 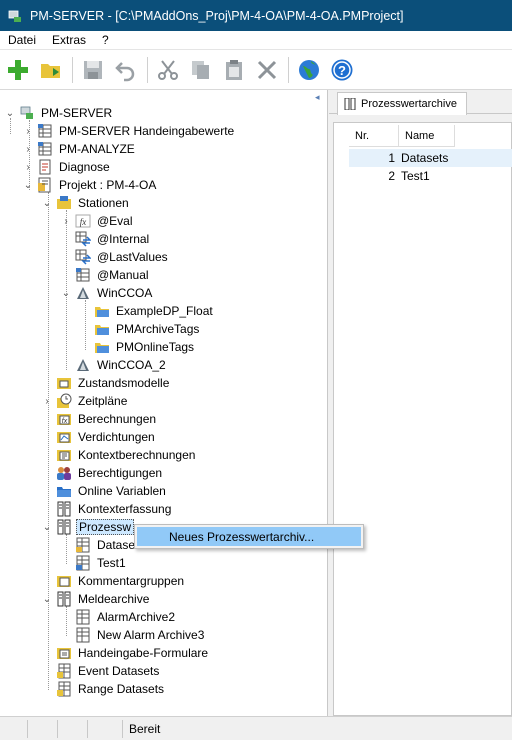 I want to click on table-row: 1 Datasets, so click(x=430, y=158).